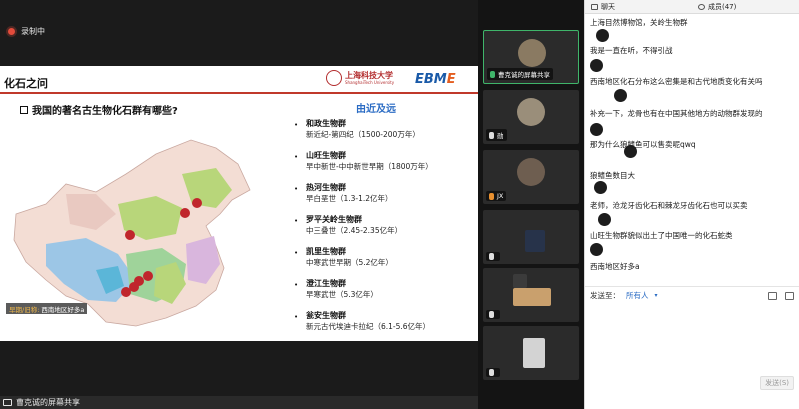  Describe the element at coordinates (661, 235) in the screenshot. I see `chat-message: 山旺生物群貌似出土了中国唯一的化石蛇类` at that location.